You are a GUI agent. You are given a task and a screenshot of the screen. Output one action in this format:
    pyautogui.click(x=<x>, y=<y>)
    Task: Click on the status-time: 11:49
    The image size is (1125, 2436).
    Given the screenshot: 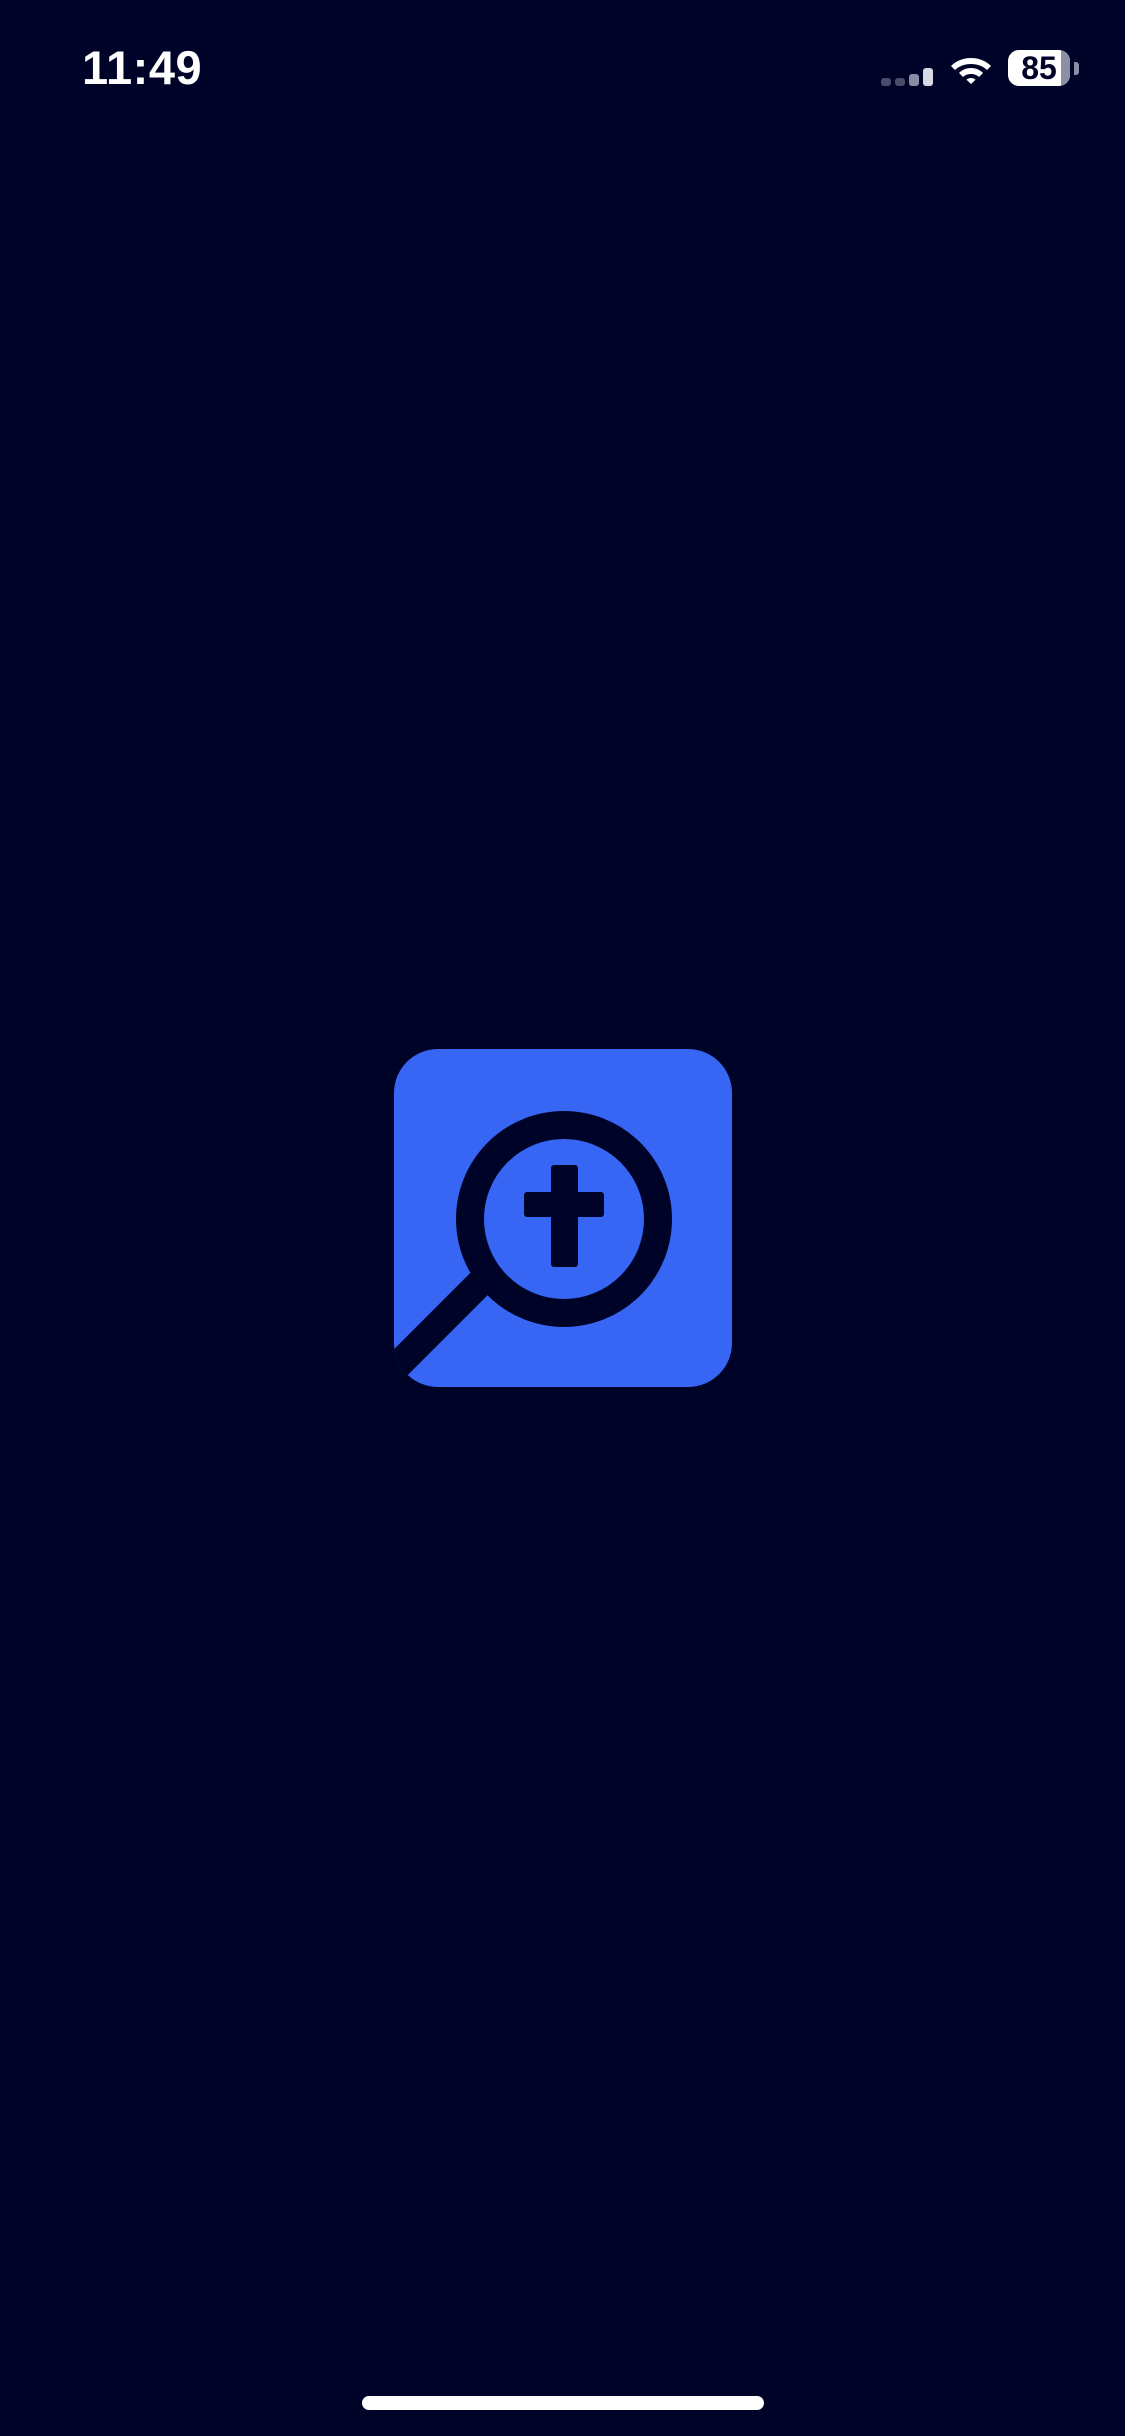 What is the action you would take?
    pyautogui.click(x=142, y=67)
    